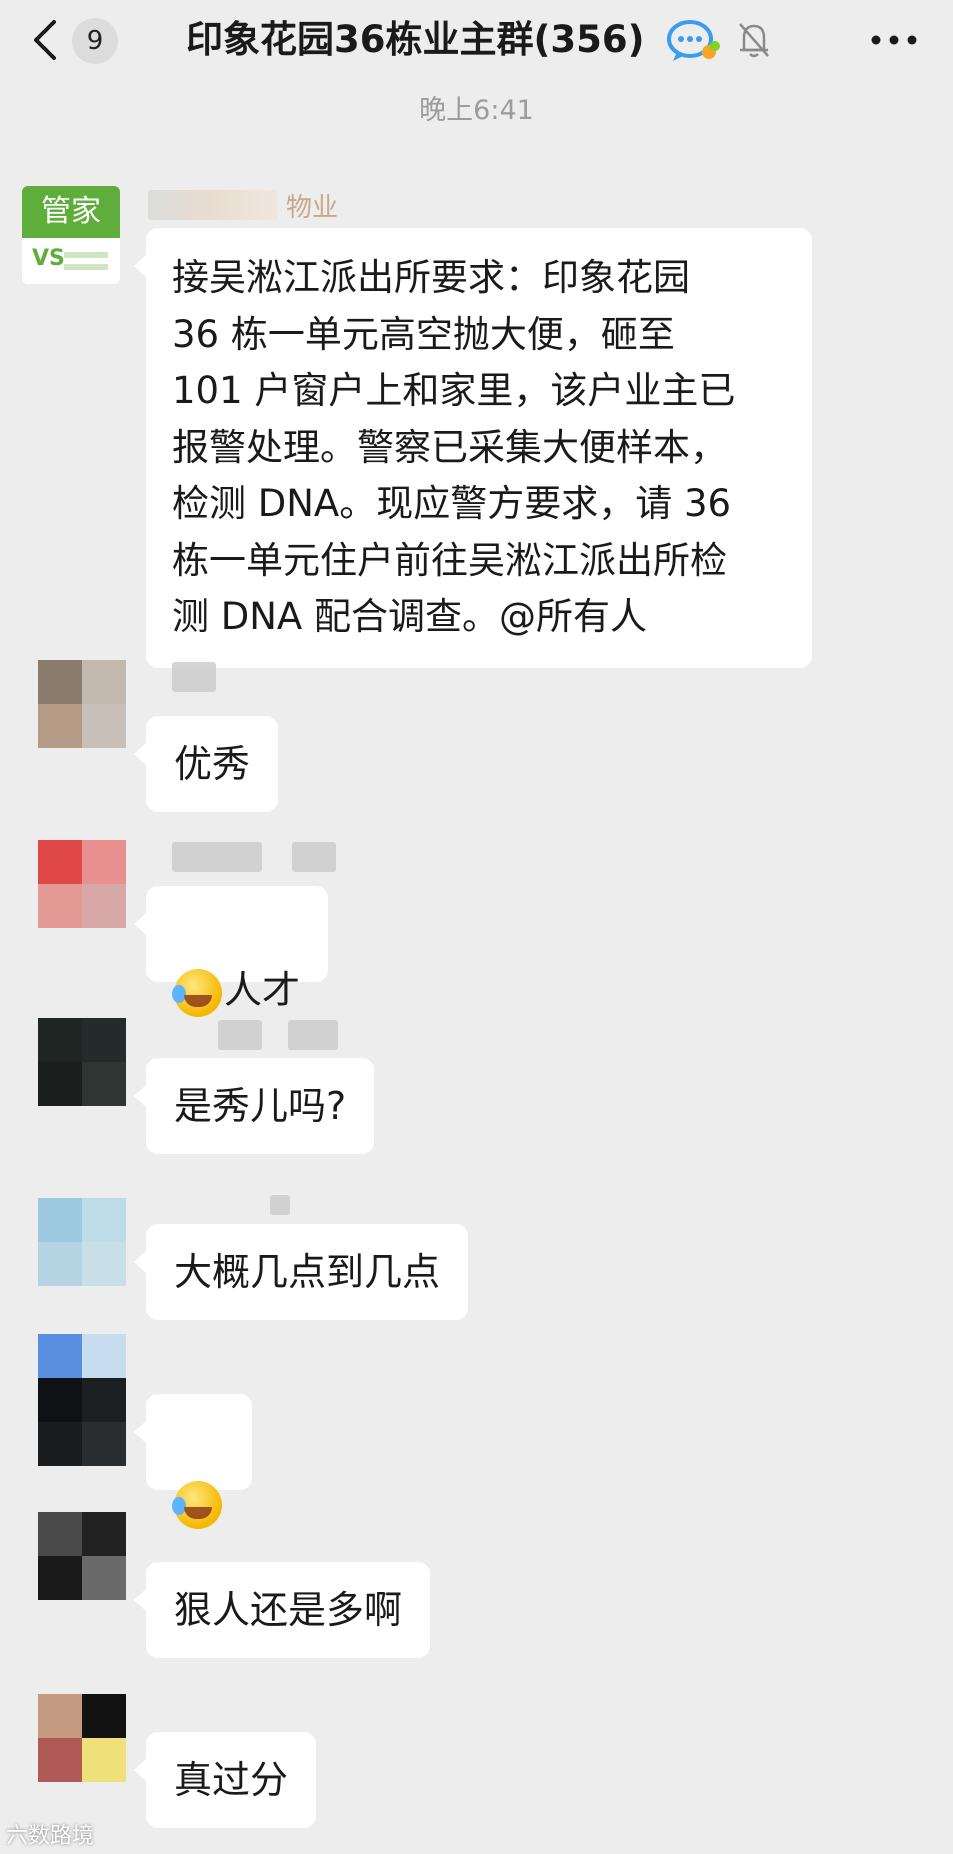  Describe the element at coordinates (206, 764) in the screenshot. I see `message-bubble: 优秀` at that location.